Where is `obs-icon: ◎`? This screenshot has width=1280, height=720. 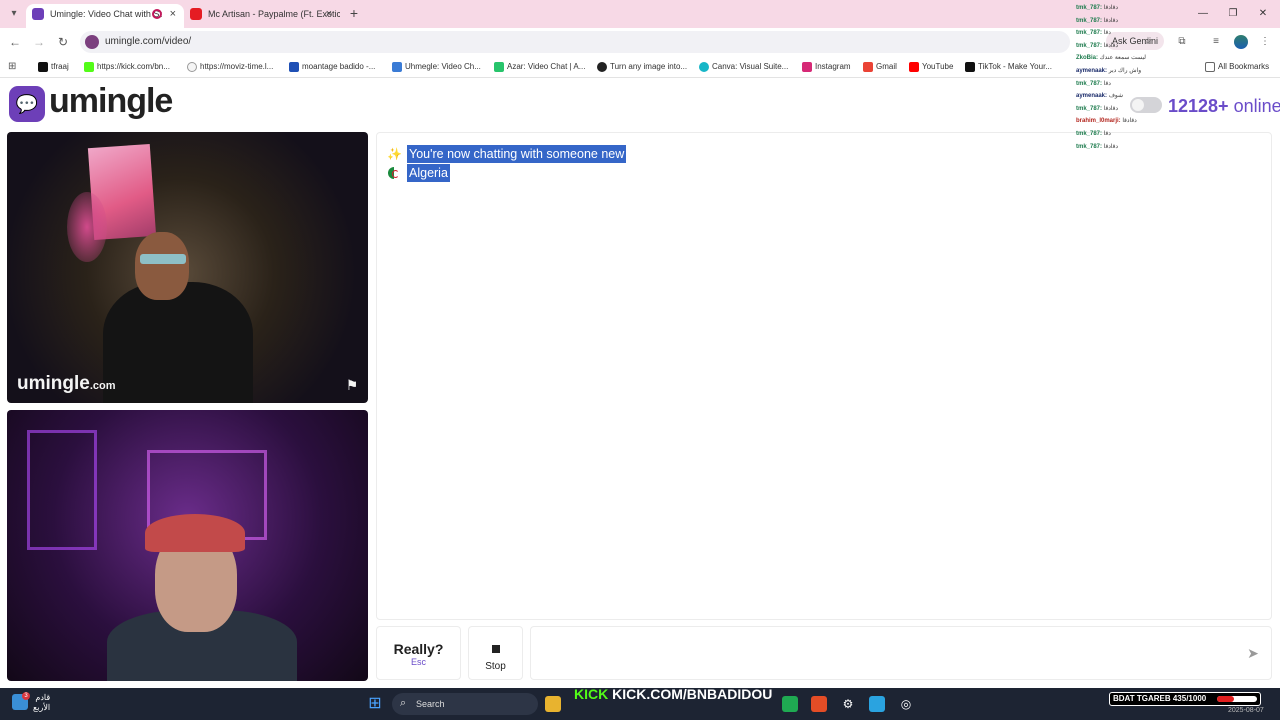
obs-icon: ◎ is located at coordinates (906, 704).